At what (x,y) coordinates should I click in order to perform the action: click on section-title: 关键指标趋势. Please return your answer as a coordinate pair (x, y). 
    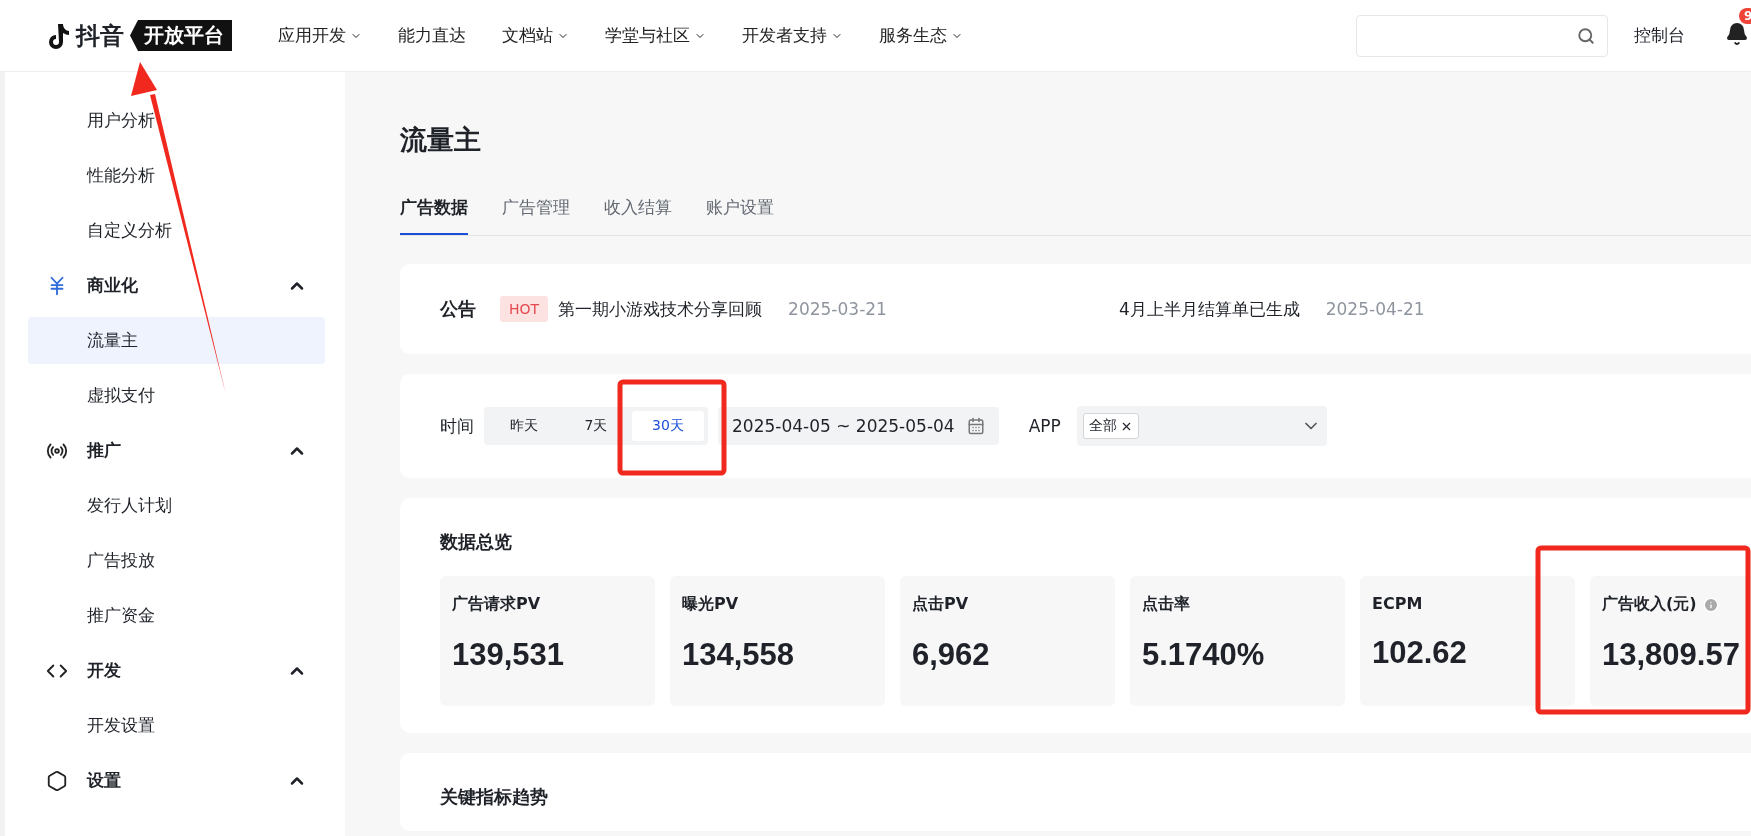
    Looking at the image, I should click on (494, 797).